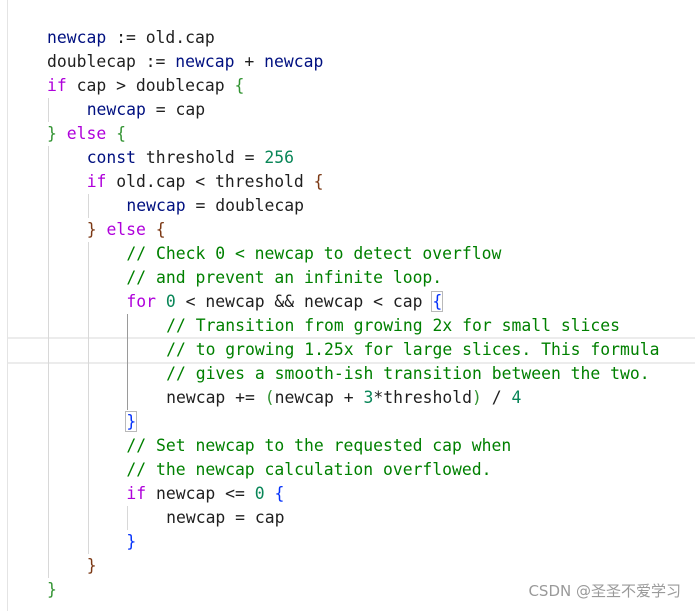 This screenshot has height=611, width=695. Describe the element at coordinates (141, 301) in the screenshot. I see `code-token: for` at that location.